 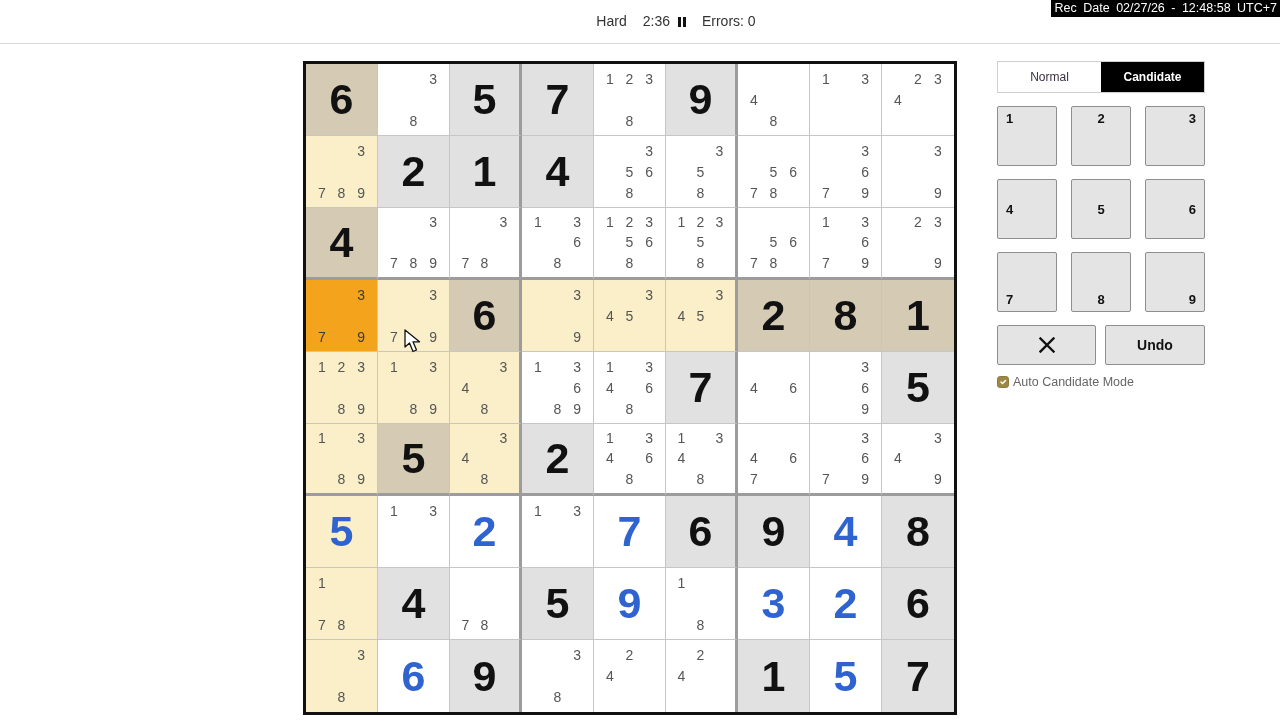 What do you see at coordinates (774, 388) in the screenshot?
I see `sudoku-cell: 4 6` at bounding box center [774, 388].